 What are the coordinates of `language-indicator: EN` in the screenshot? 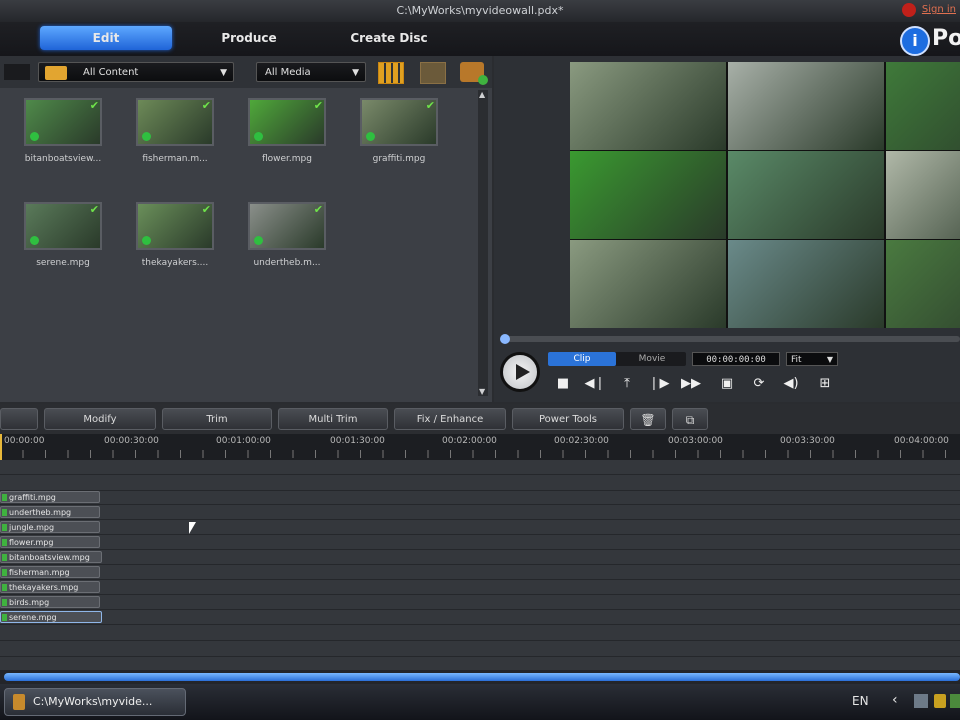 It's located at (860, 701).